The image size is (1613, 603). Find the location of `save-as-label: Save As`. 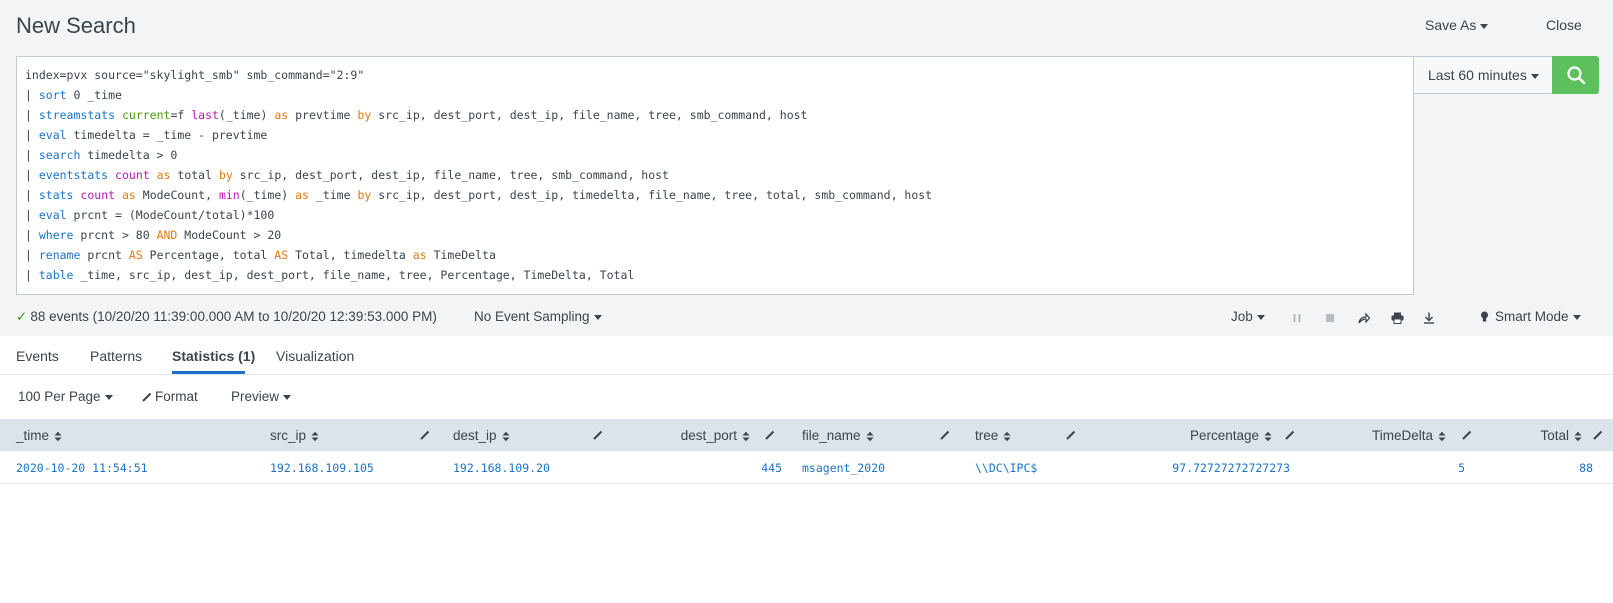

save-as-label: Save As is located at coordinates (1451, 25).